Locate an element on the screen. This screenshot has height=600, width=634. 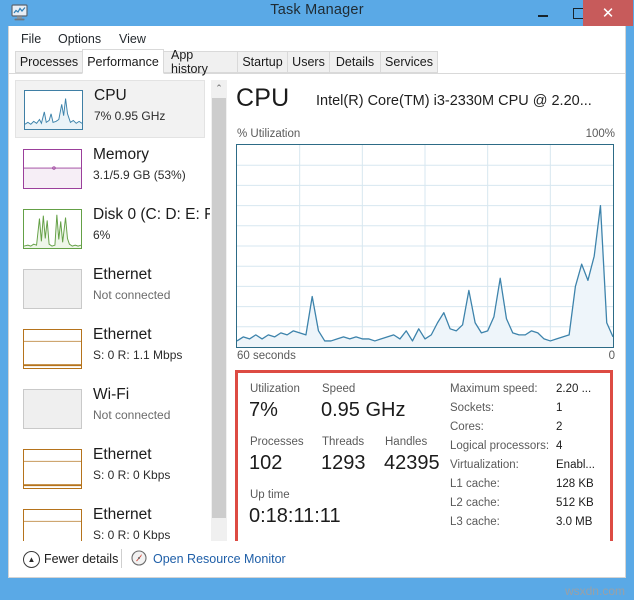
tab-app-history: App history is located at coordinates (200, 62).